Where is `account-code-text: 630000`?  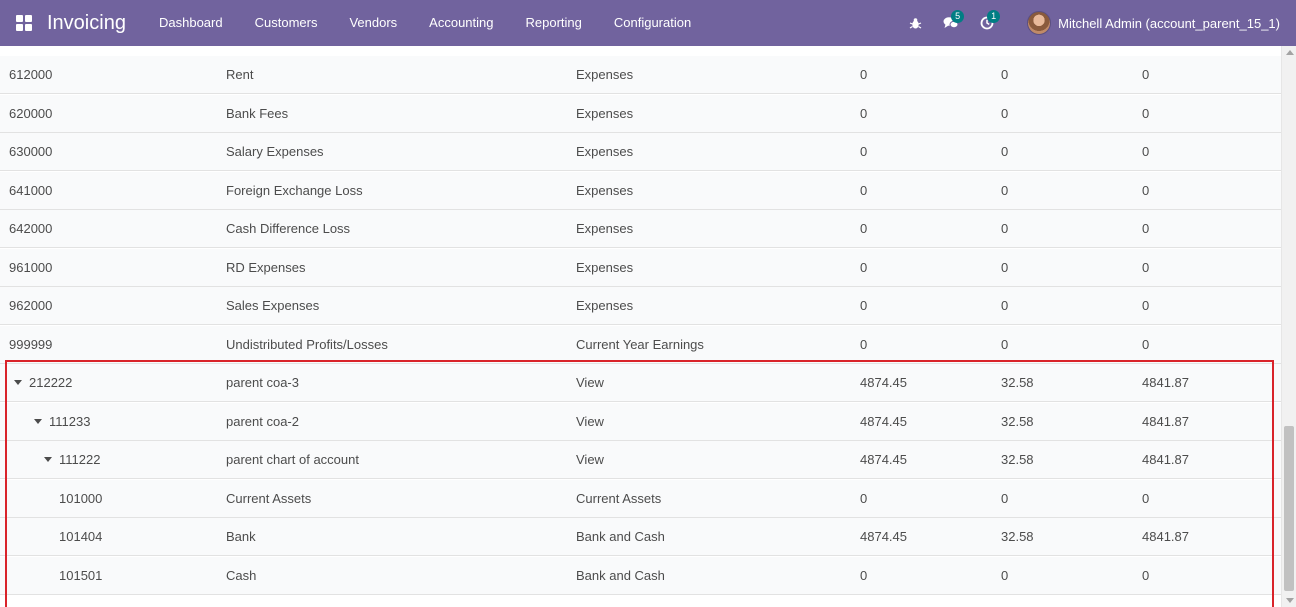 account-code-text: 630000 is located at coordinates (31, 151).